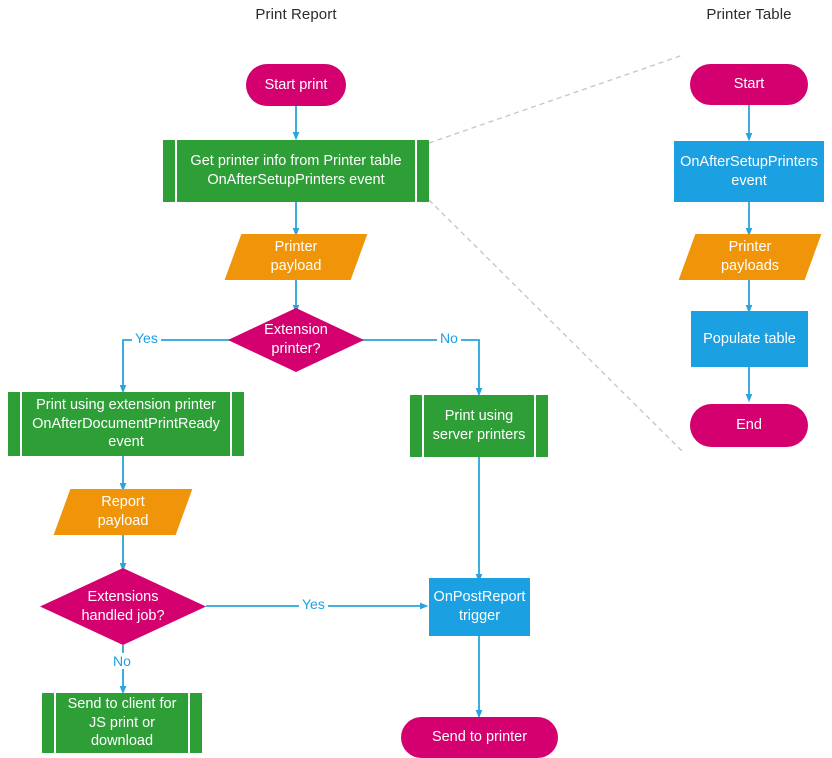 The height and width of the screenshot is (758, 832). I want to click on node-pt-onaftersetupprinters-event-label: OnAfterSetupPrinters event, so click(749, 171).